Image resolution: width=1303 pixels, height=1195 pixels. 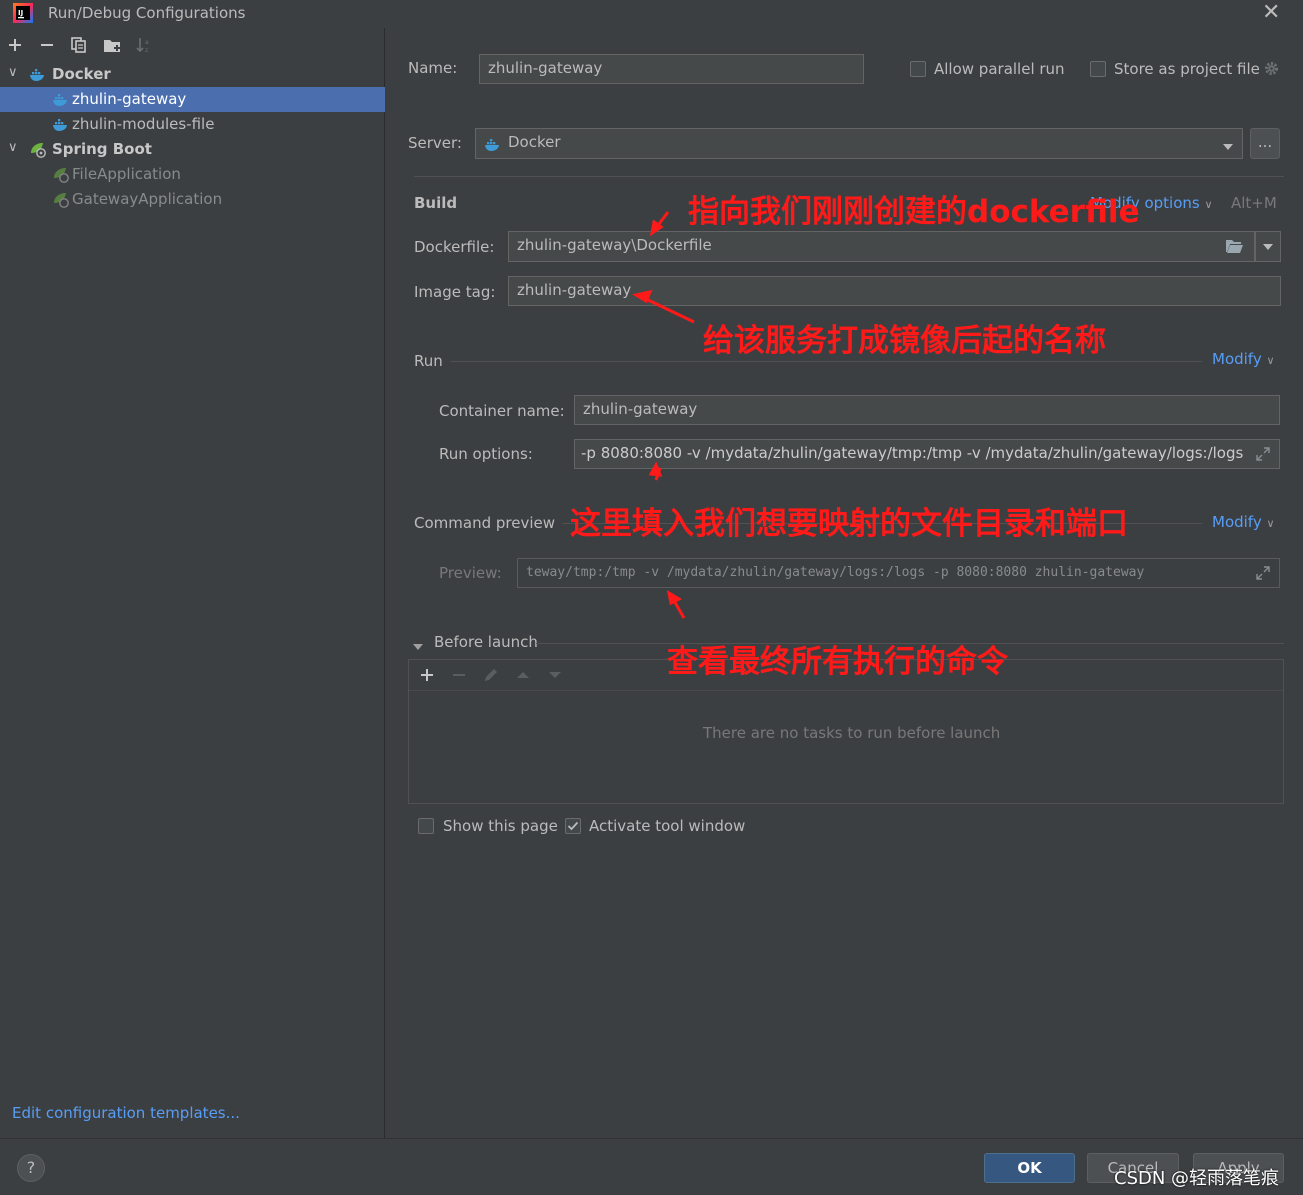 I want to click on arrowhead-preview, so click(x=674, y=597).